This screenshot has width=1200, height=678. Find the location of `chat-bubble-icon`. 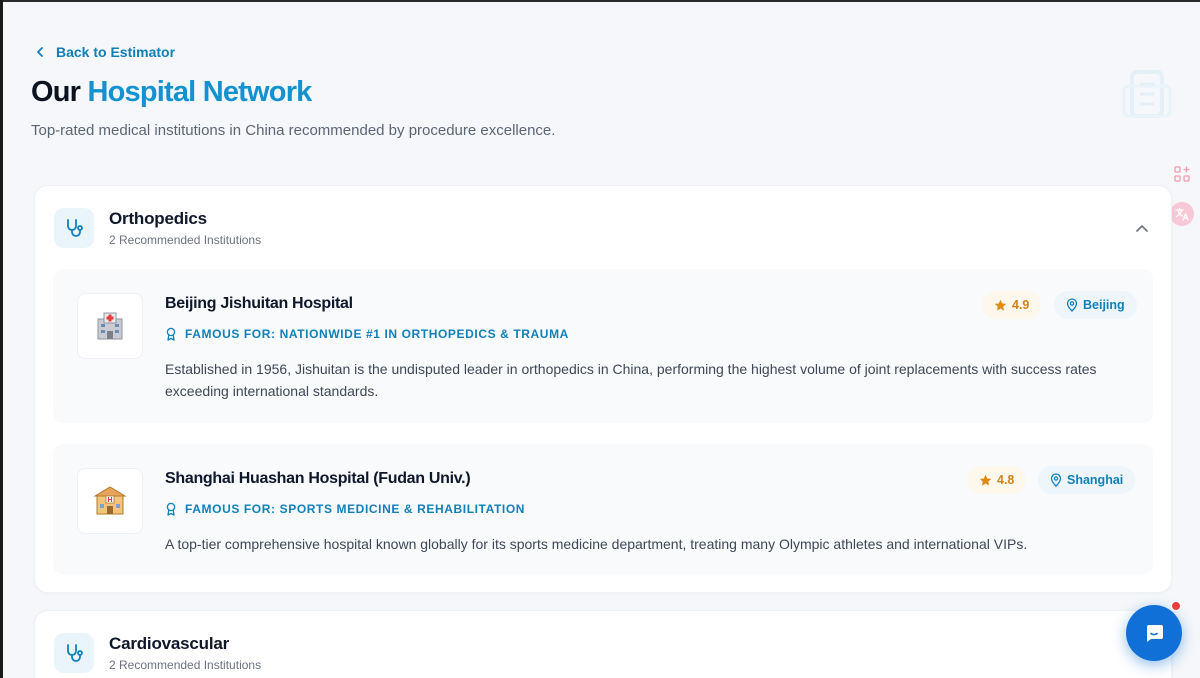

chat-bubble-icon is located at coordinates (1155, 633).